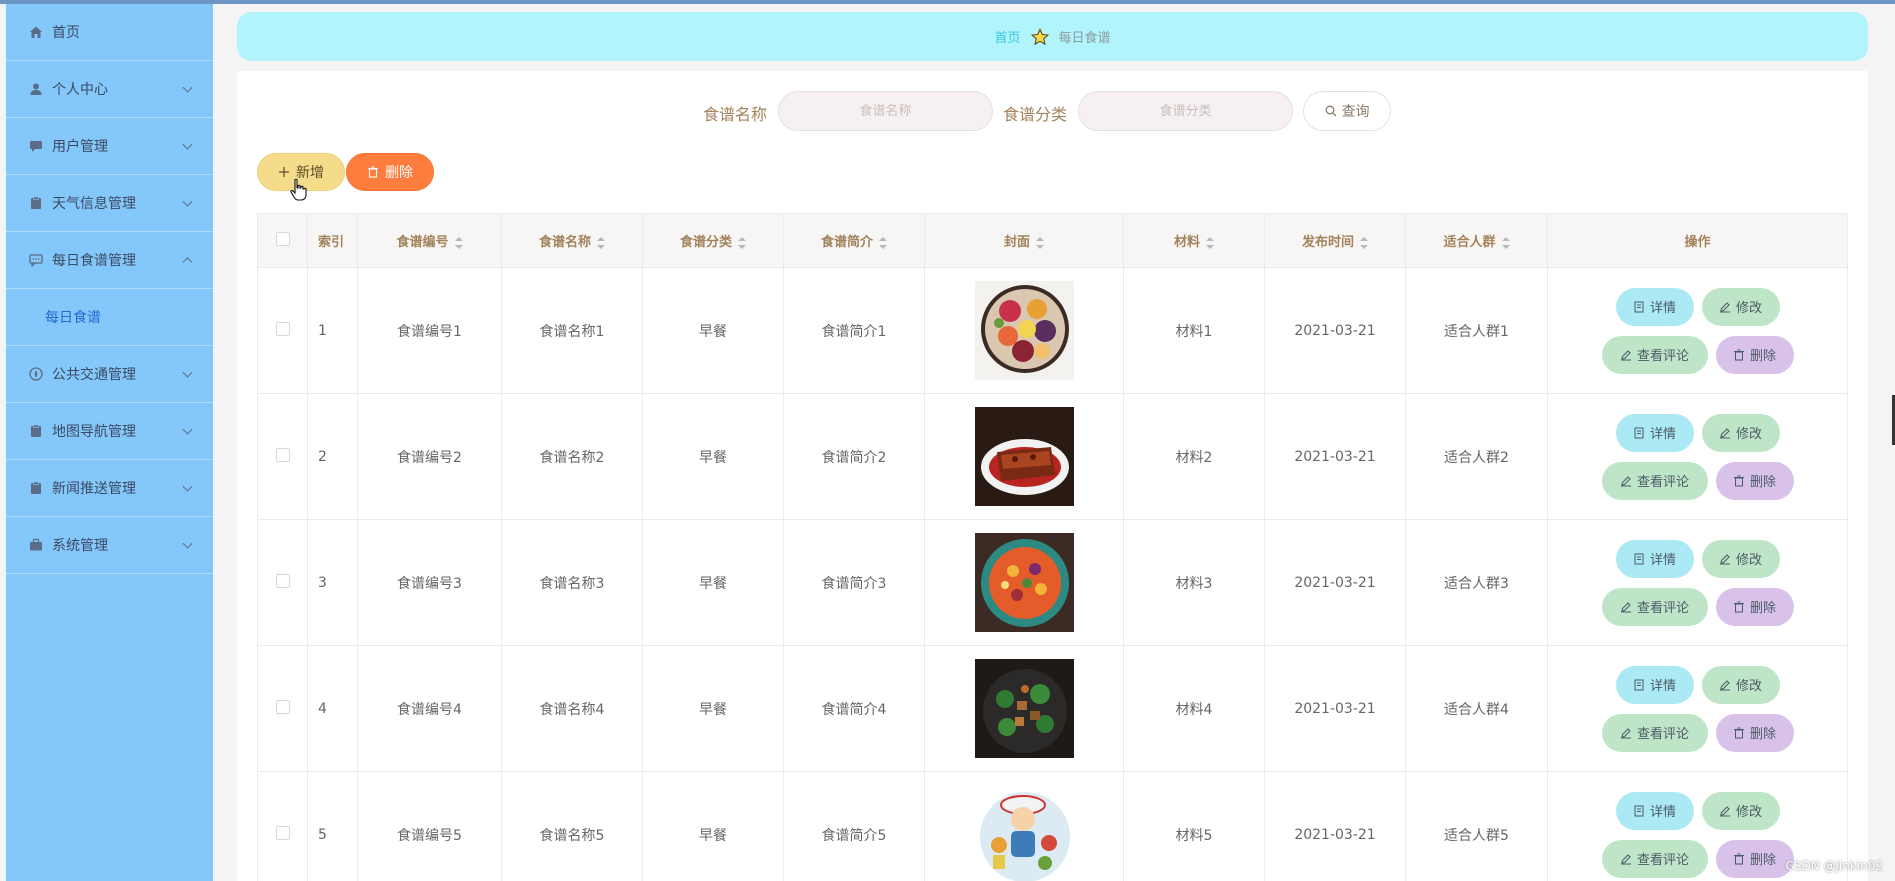 The height and width of the screenshot is (881, 1895). What do you see at coordinates (429, 240) in the screenshot?
I see `header-code: 食谱编号` at bounding box center [429, 240].